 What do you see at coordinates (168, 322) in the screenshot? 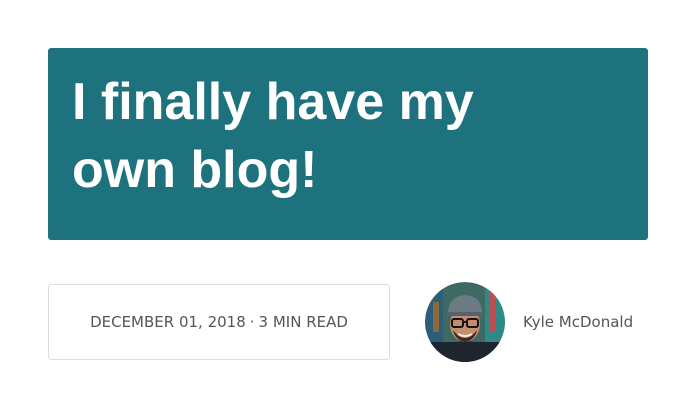
I see `post-date: DECEMBER 01, 2018` at bounding box center [168, 322].